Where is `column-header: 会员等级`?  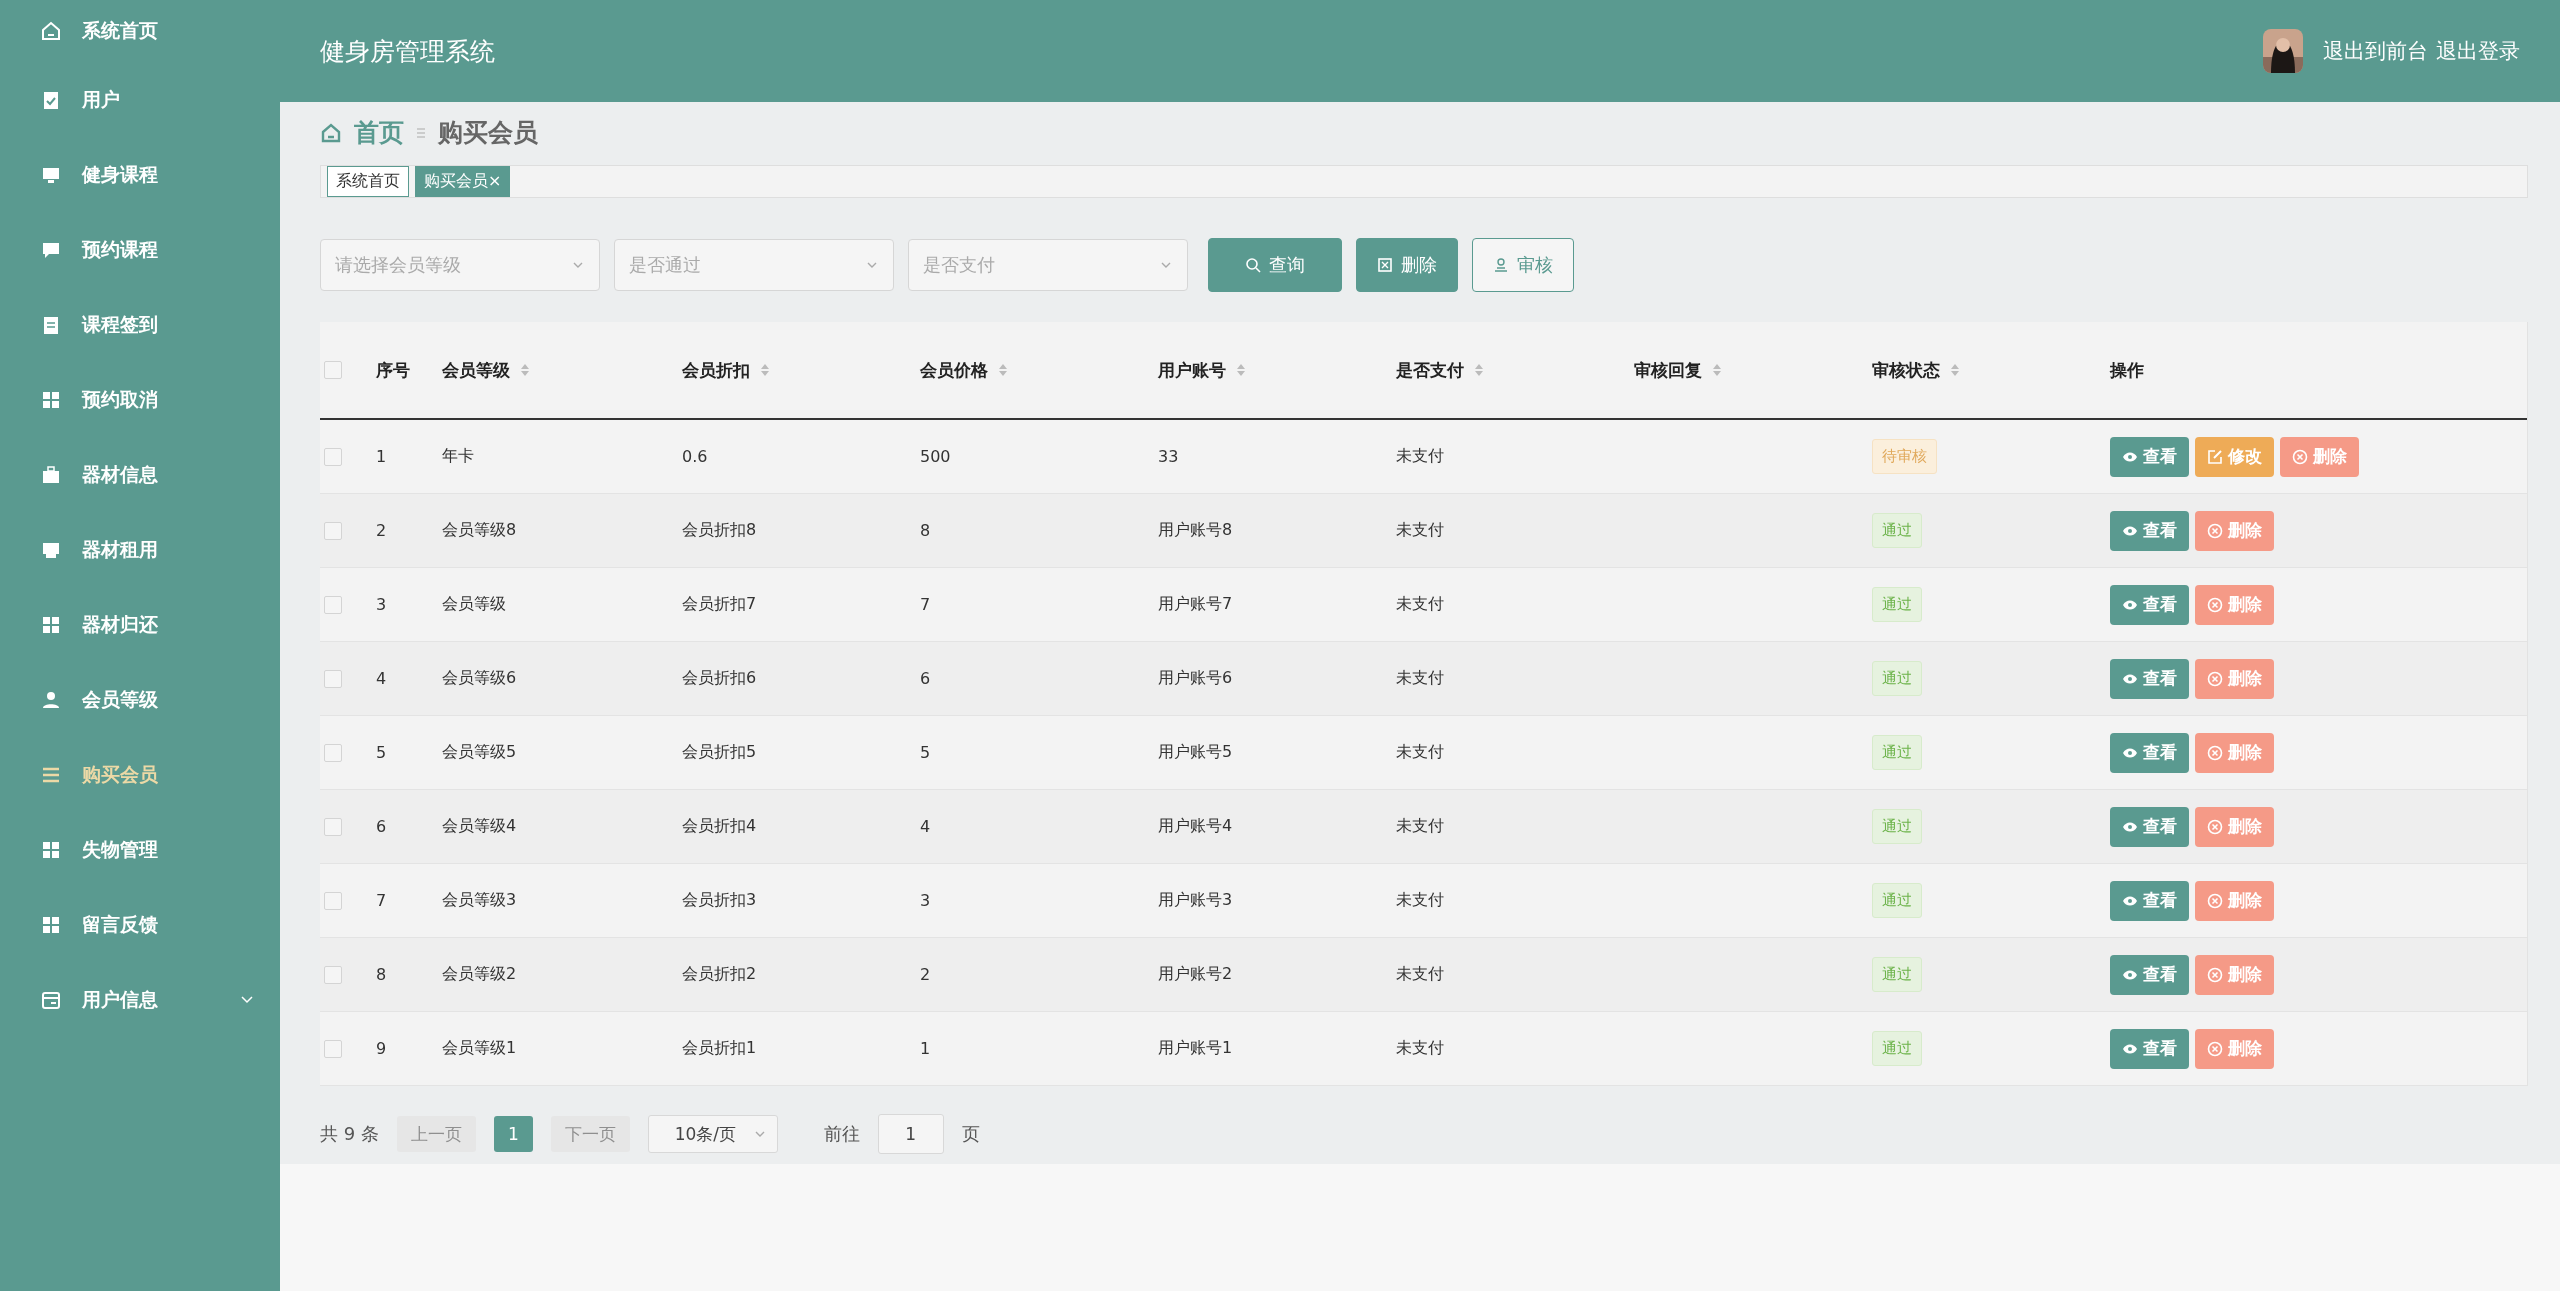
column-header: 会员等级 is located at coordinates (476, 370).